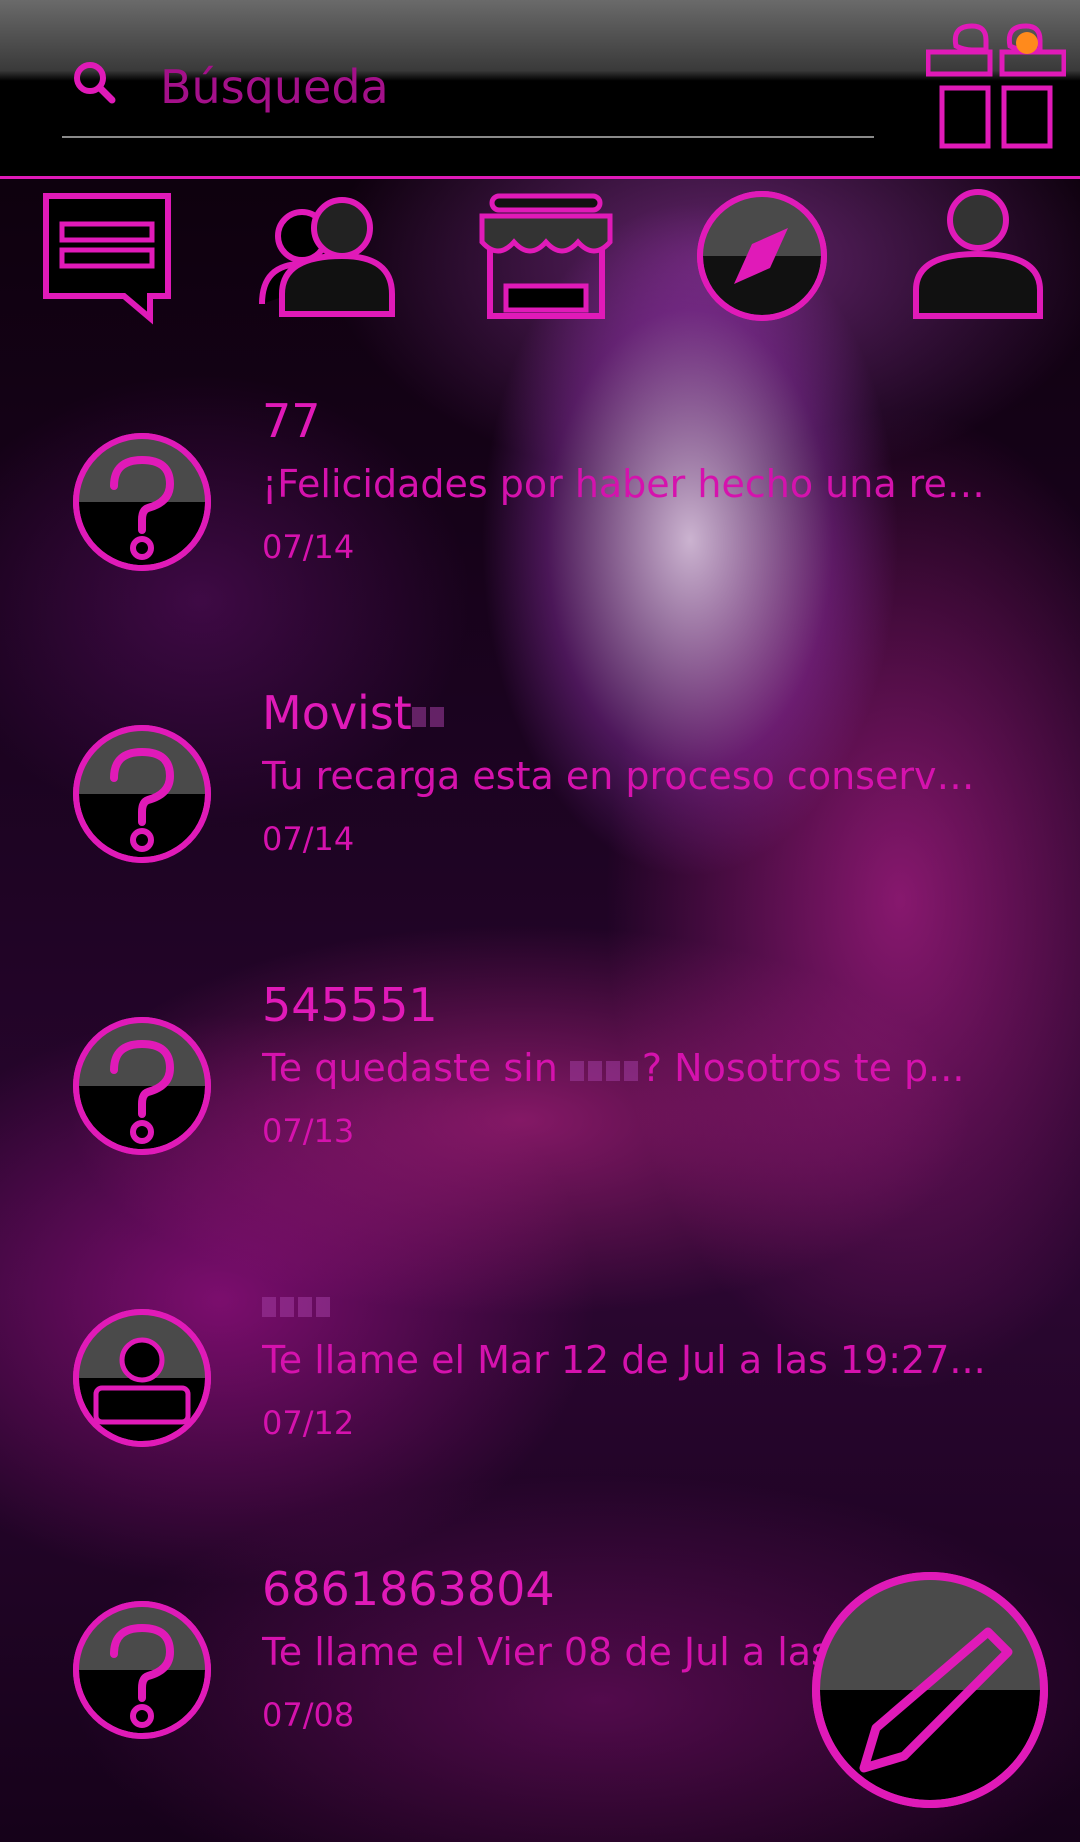  I want to click on message-date: 07/12, so click(308, 1423).